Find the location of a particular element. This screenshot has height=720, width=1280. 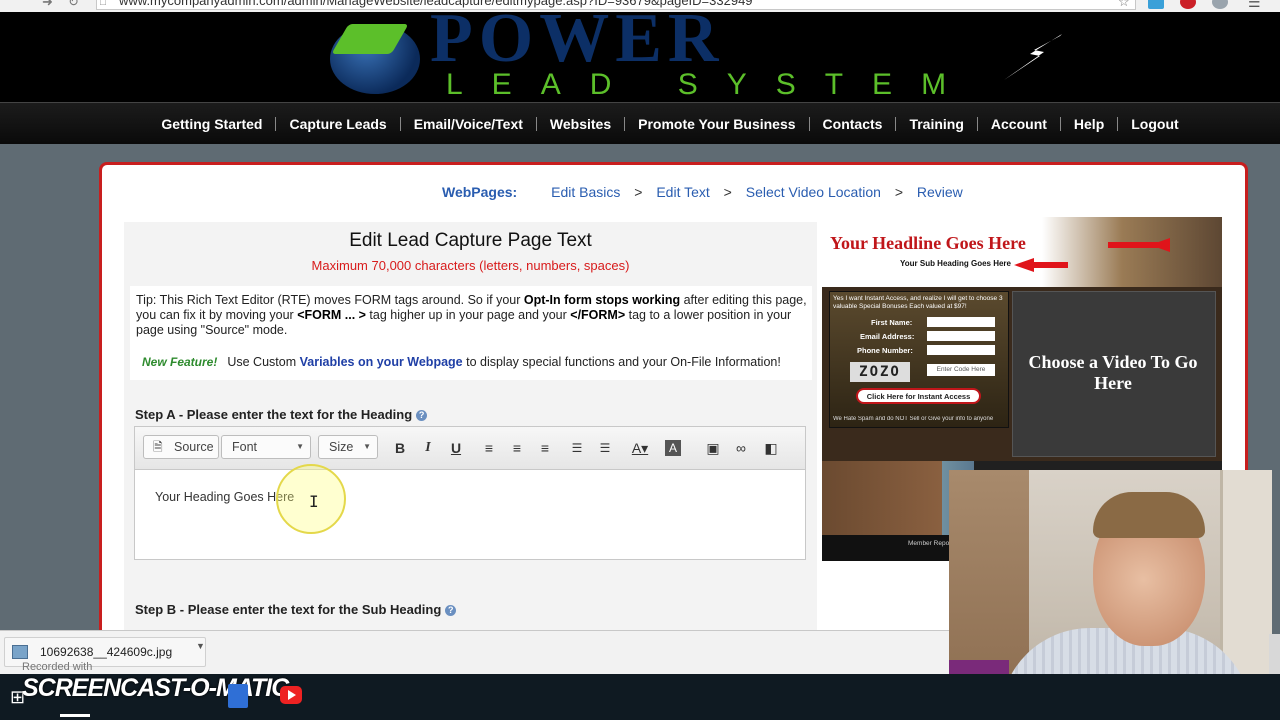

source-button: 🗎 Source is located at coordinates (181, 447).